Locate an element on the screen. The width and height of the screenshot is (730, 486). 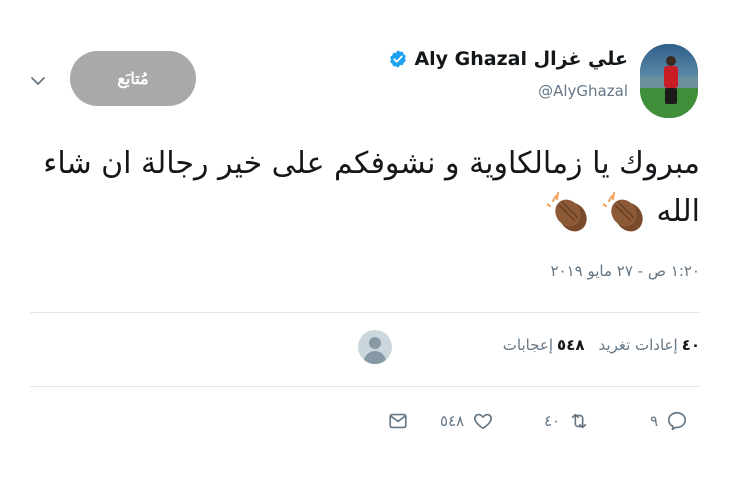
retweet-count: ٤٠ is located at coordinates (552, 421).